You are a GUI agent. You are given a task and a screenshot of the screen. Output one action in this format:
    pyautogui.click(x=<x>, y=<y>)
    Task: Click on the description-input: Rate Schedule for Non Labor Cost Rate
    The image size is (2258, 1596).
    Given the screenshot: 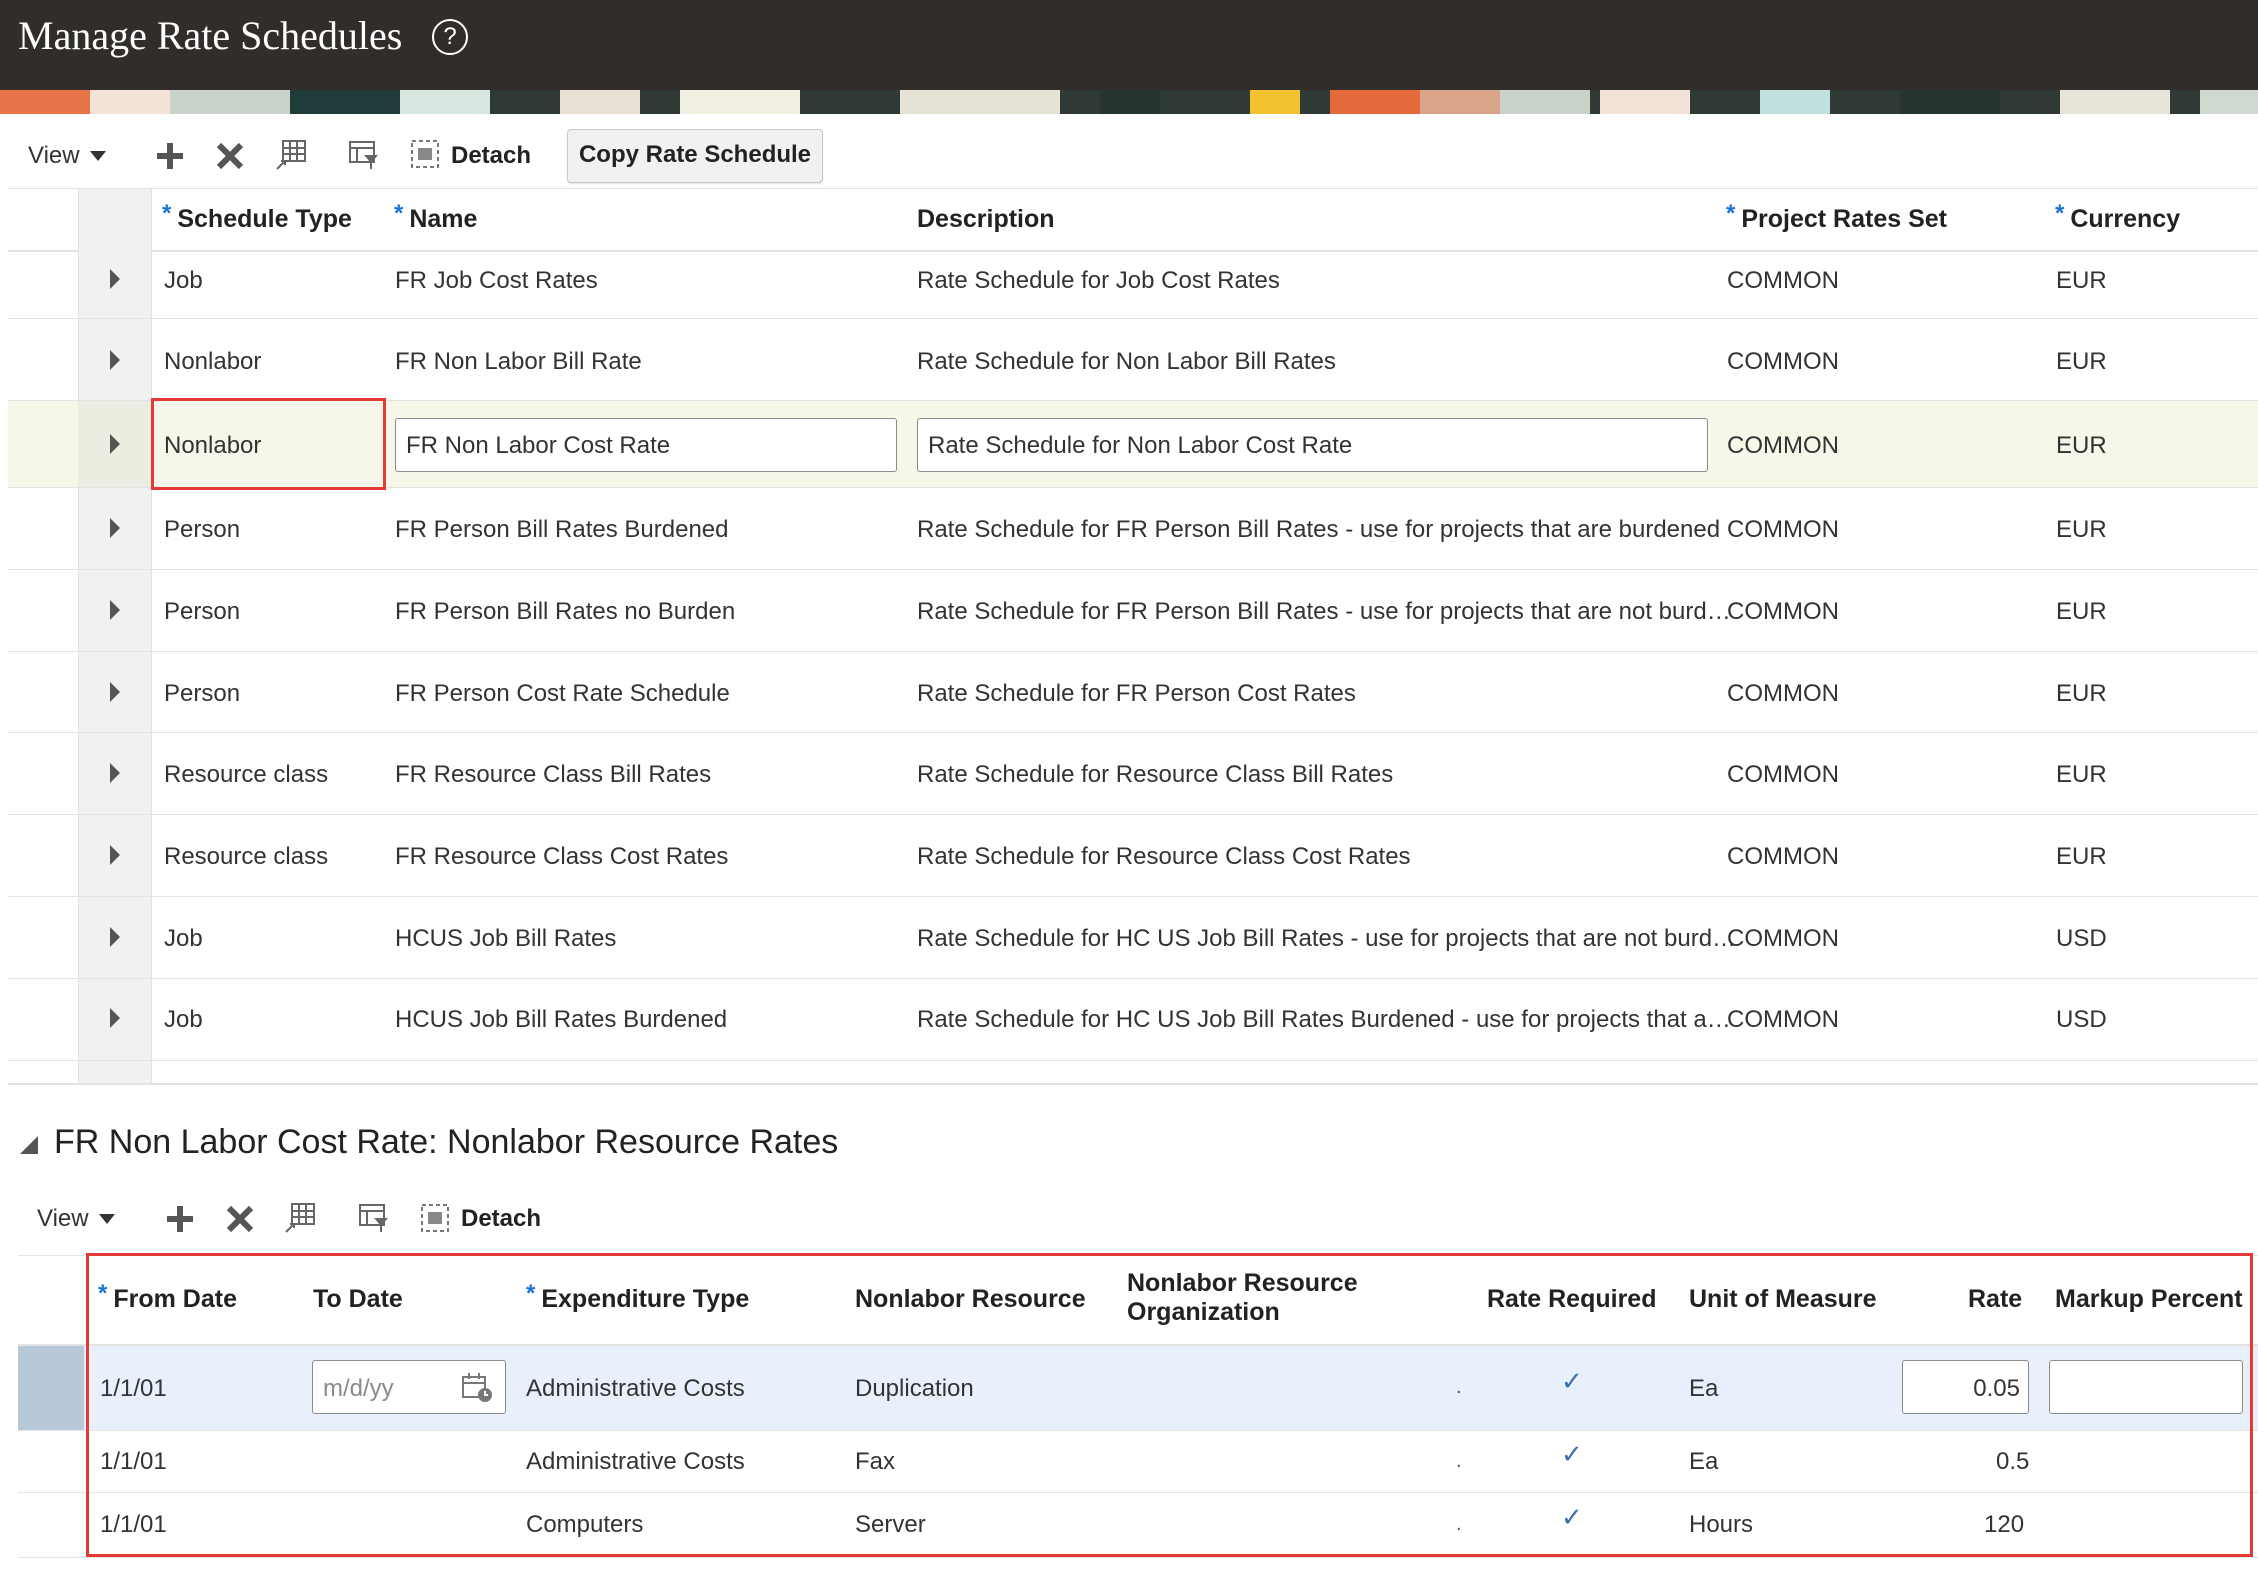 What is the action you would take?
    pyautogui.click(x=1312, y=445)
    